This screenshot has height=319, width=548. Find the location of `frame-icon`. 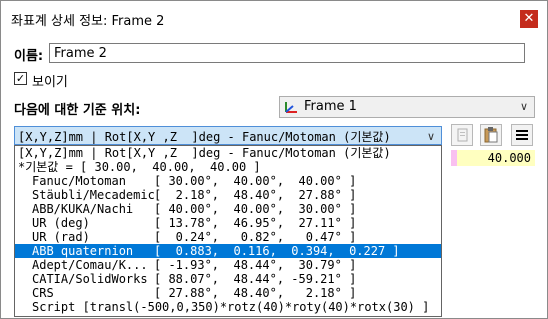

frame-icon is located at coordinates (291, 107).